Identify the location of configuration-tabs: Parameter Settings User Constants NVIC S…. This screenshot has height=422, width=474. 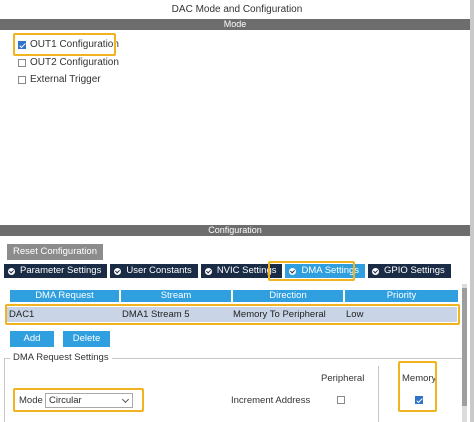
(229, 271).